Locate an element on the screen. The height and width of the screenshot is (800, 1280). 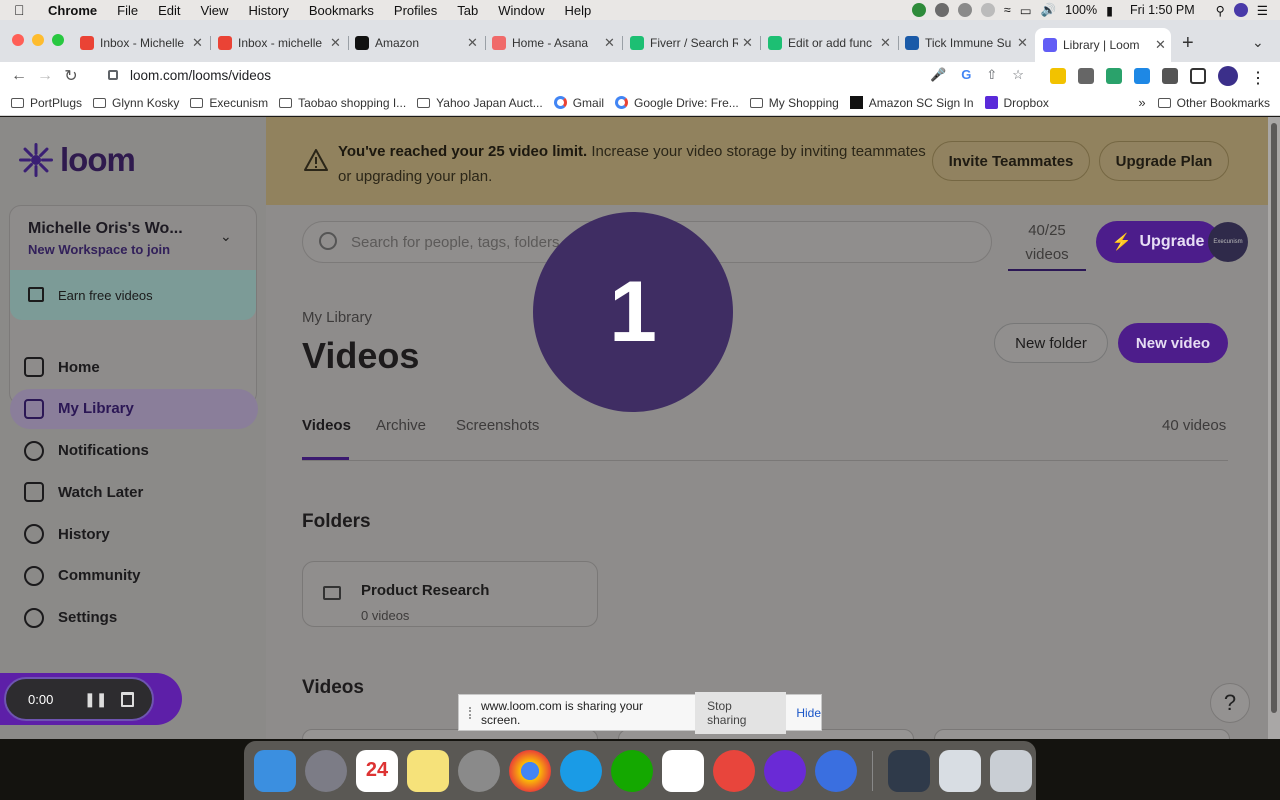
skype-icon is located at coordinates (581, 770).